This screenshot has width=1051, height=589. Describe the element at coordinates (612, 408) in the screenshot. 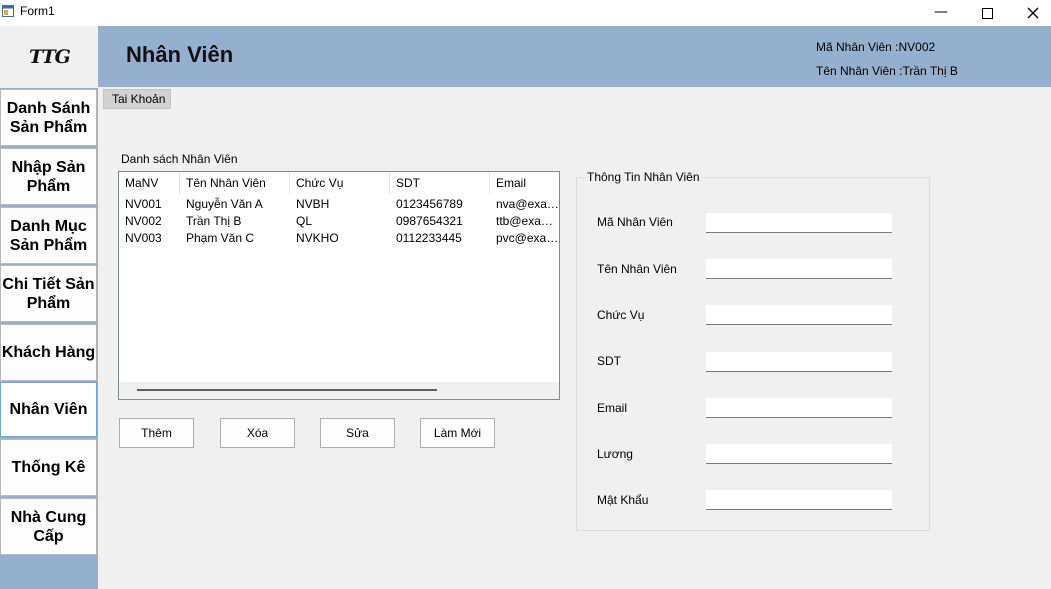

I see `email-label: Email` at that location.